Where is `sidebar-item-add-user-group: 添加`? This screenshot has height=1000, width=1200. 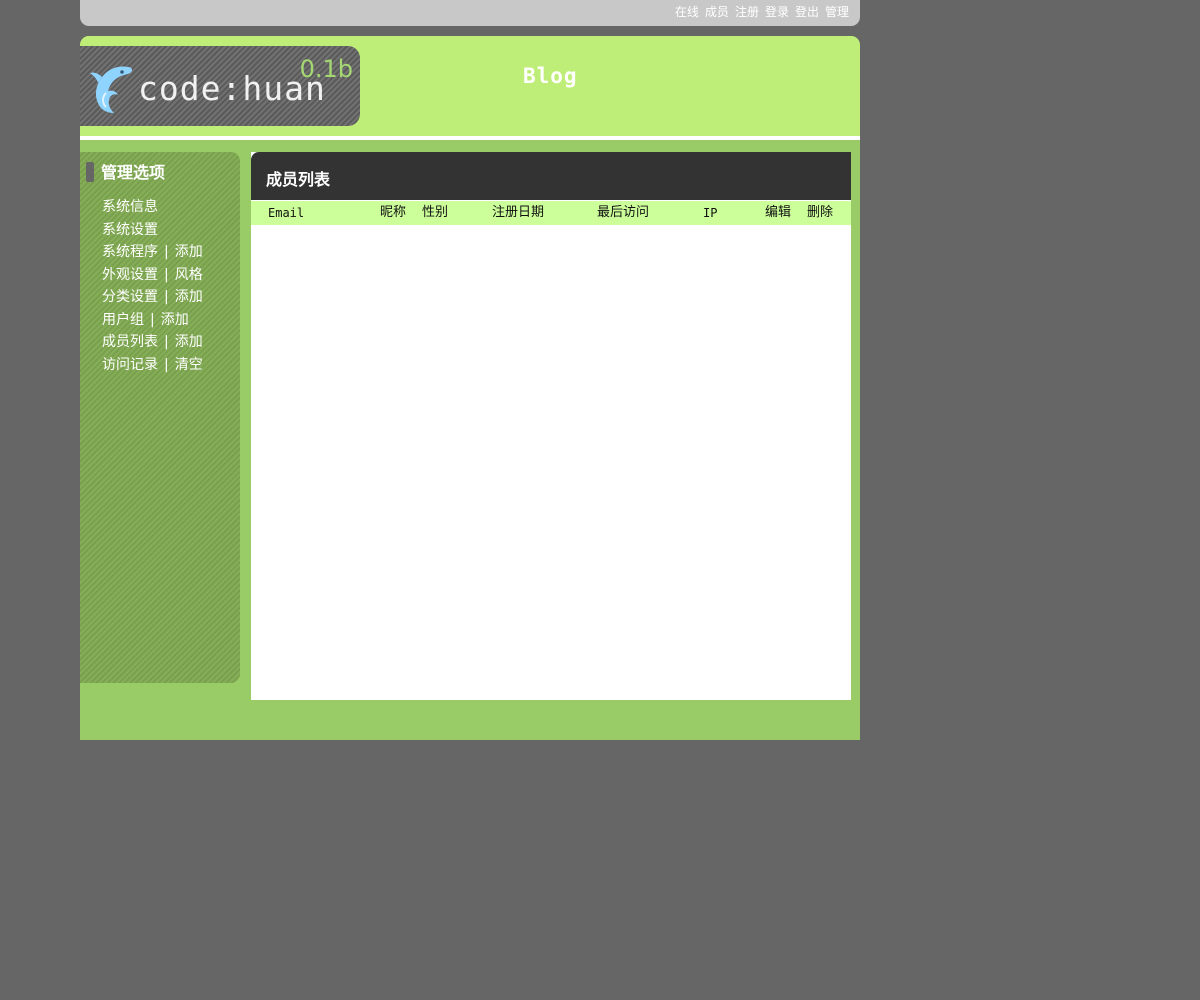 sidebar-item-add-user-group: 添加 is located at coordinates (175, 320).